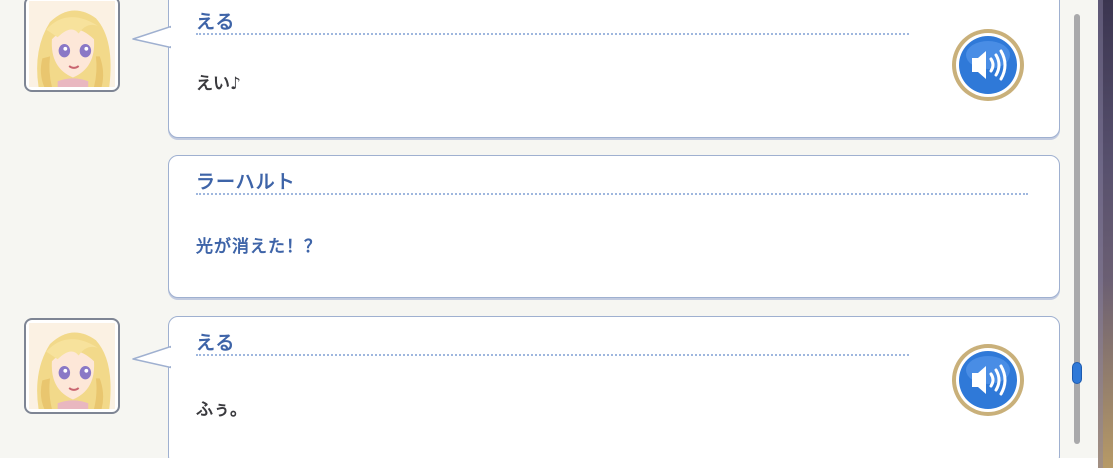 The height and width of the screenshot is (468, 1113). What do you see at coordinates (1105, 234) in the screenshot?
I see `game-backdrop-edge` at bounding box center [1105, 234].